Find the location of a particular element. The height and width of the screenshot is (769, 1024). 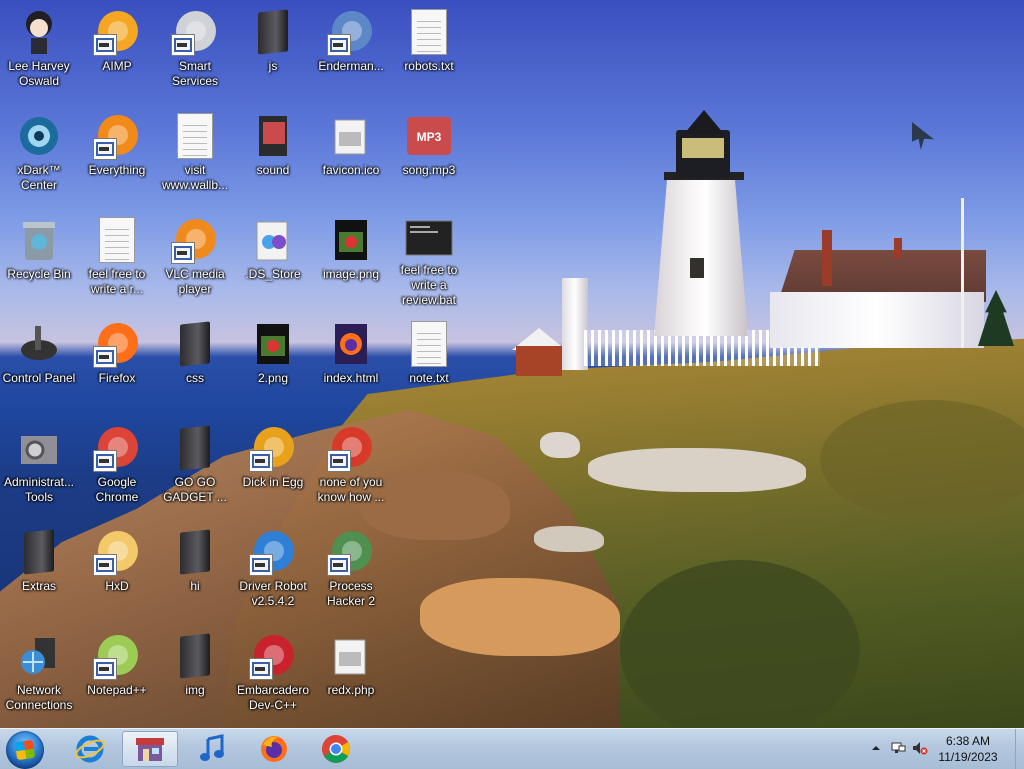

desktop-icon: favicon.ico is located at coordinates (351, 154).